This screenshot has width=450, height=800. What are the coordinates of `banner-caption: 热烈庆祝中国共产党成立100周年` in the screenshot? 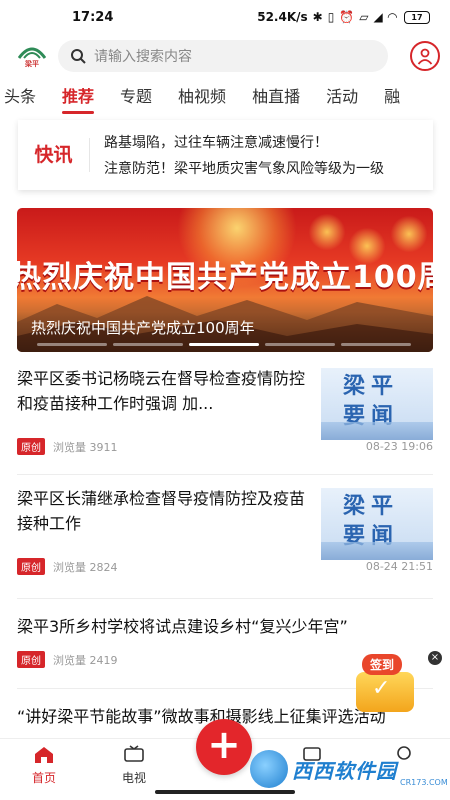 It's located at (143, 328).